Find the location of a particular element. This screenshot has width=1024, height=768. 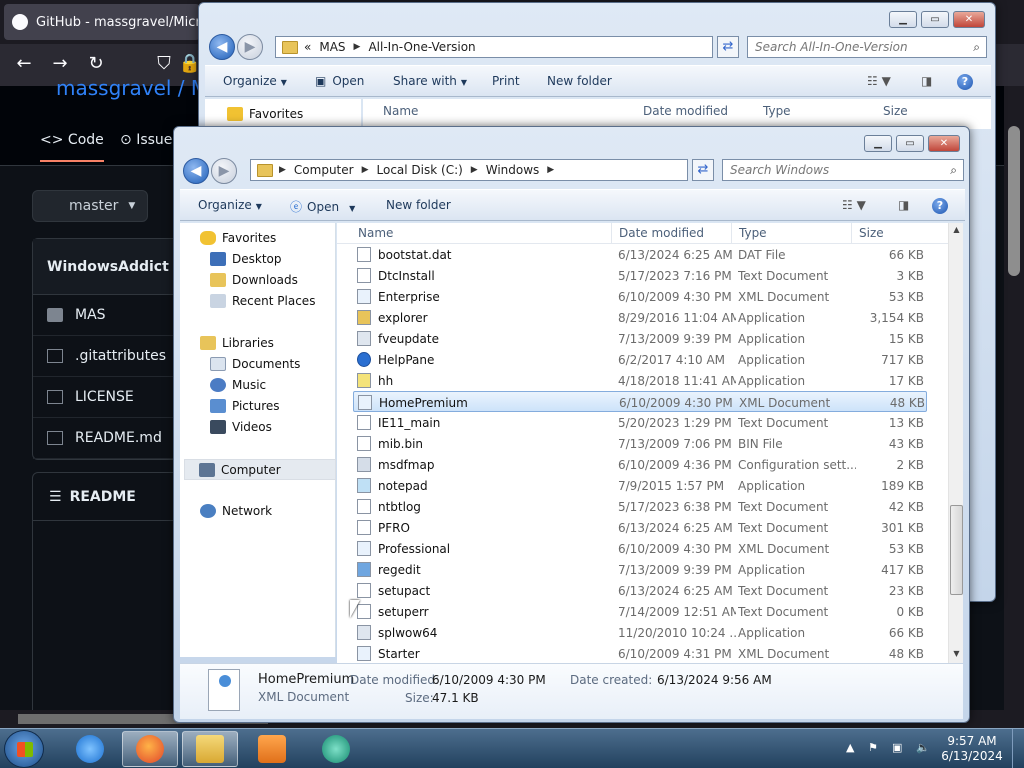

repo-file-row: LICENSE is located at coordinates (112, 397).